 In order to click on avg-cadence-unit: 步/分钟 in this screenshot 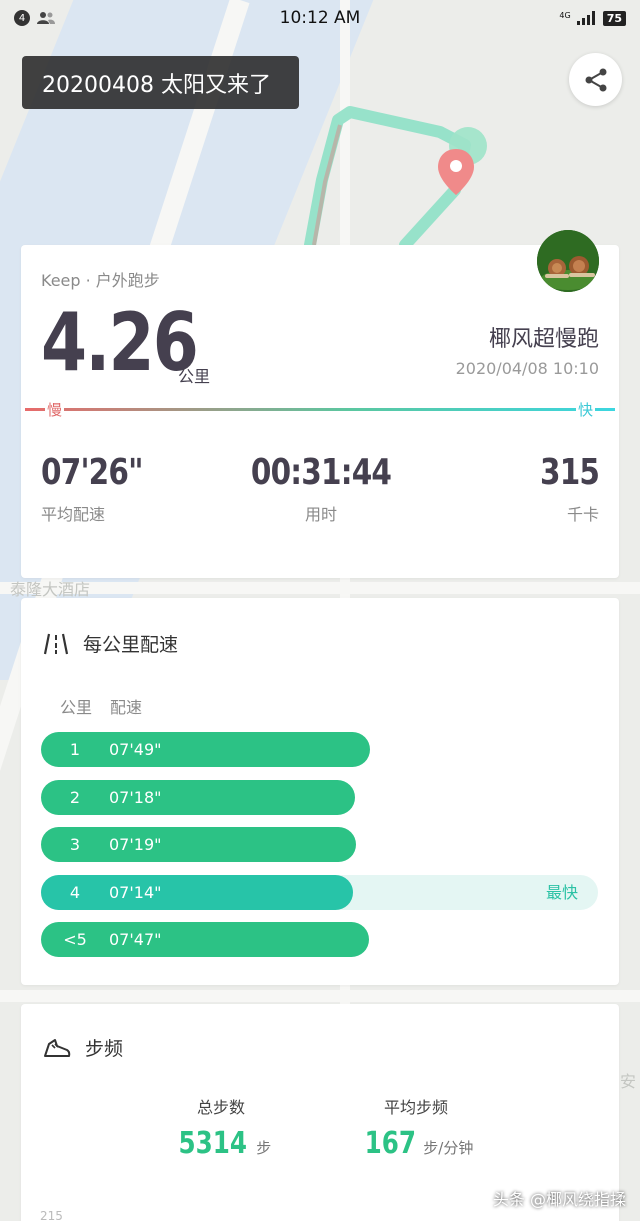, I will do `click(448, 1148)`.